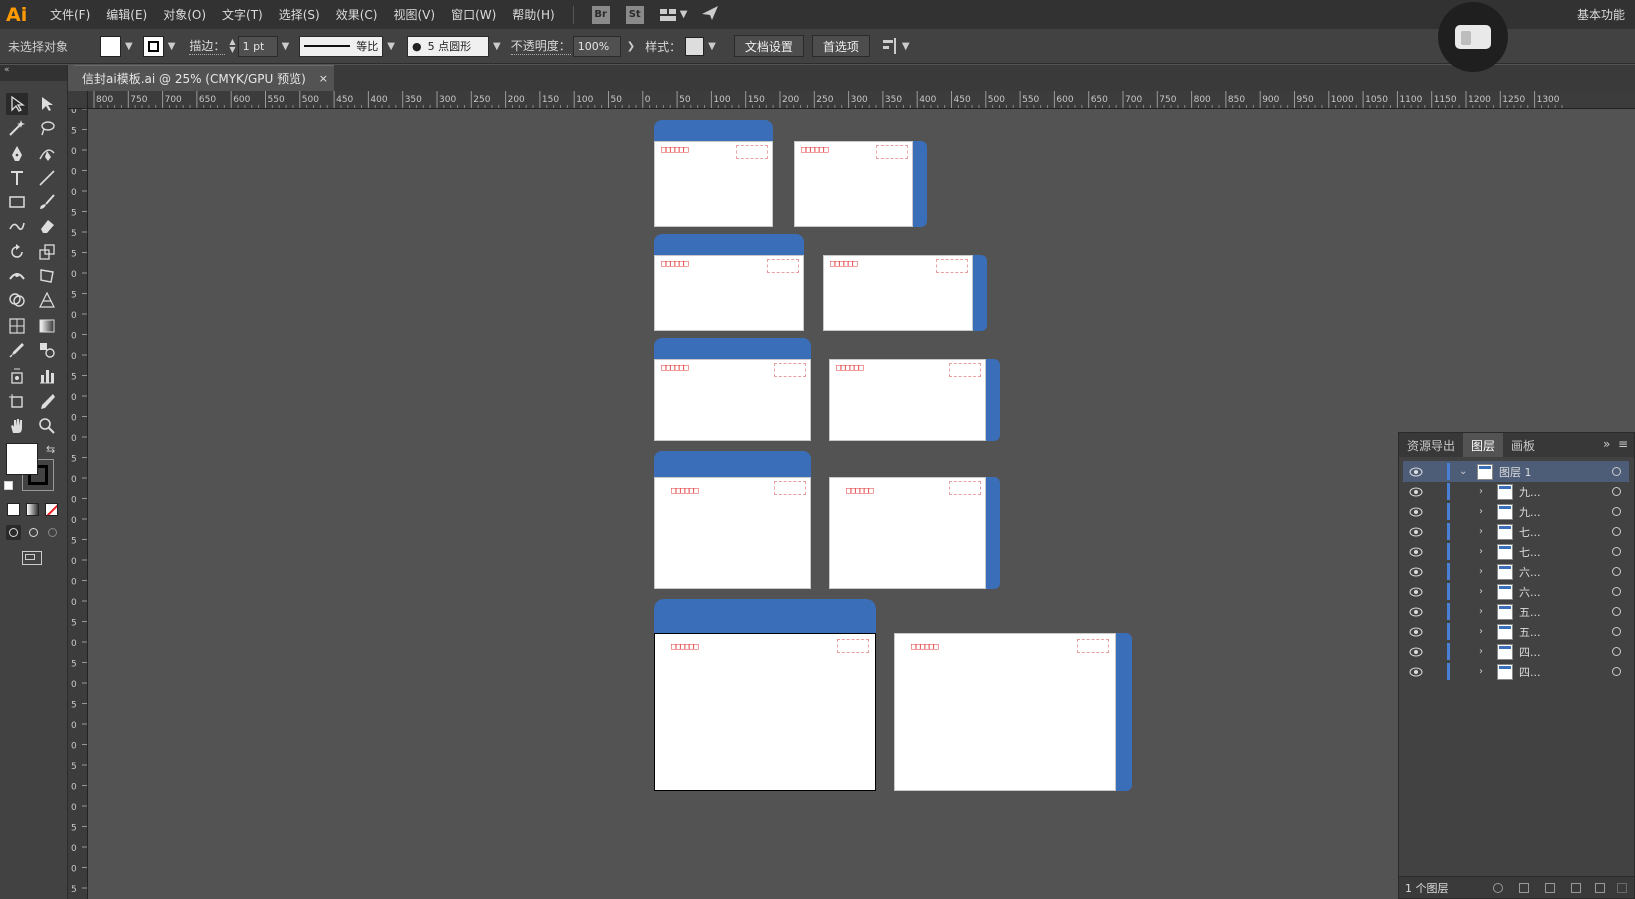  I want to click on shaper-tool-icon, so click(17, 226).